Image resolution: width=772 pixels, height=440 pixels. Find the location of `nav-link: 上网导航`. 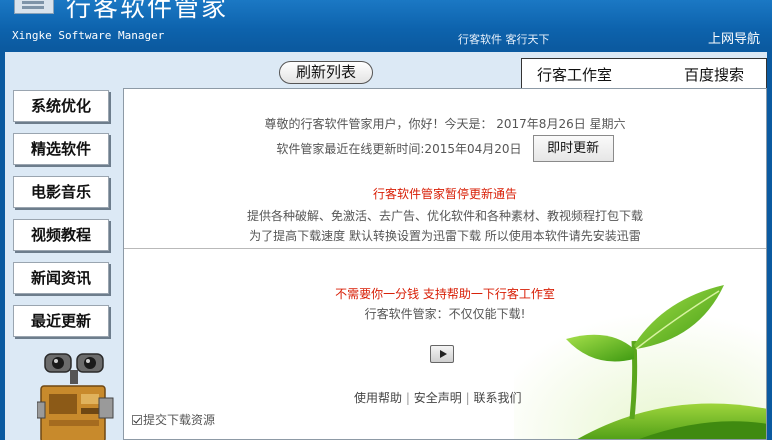

nav-link: 上网导航 is located at coordinates (734, 37).